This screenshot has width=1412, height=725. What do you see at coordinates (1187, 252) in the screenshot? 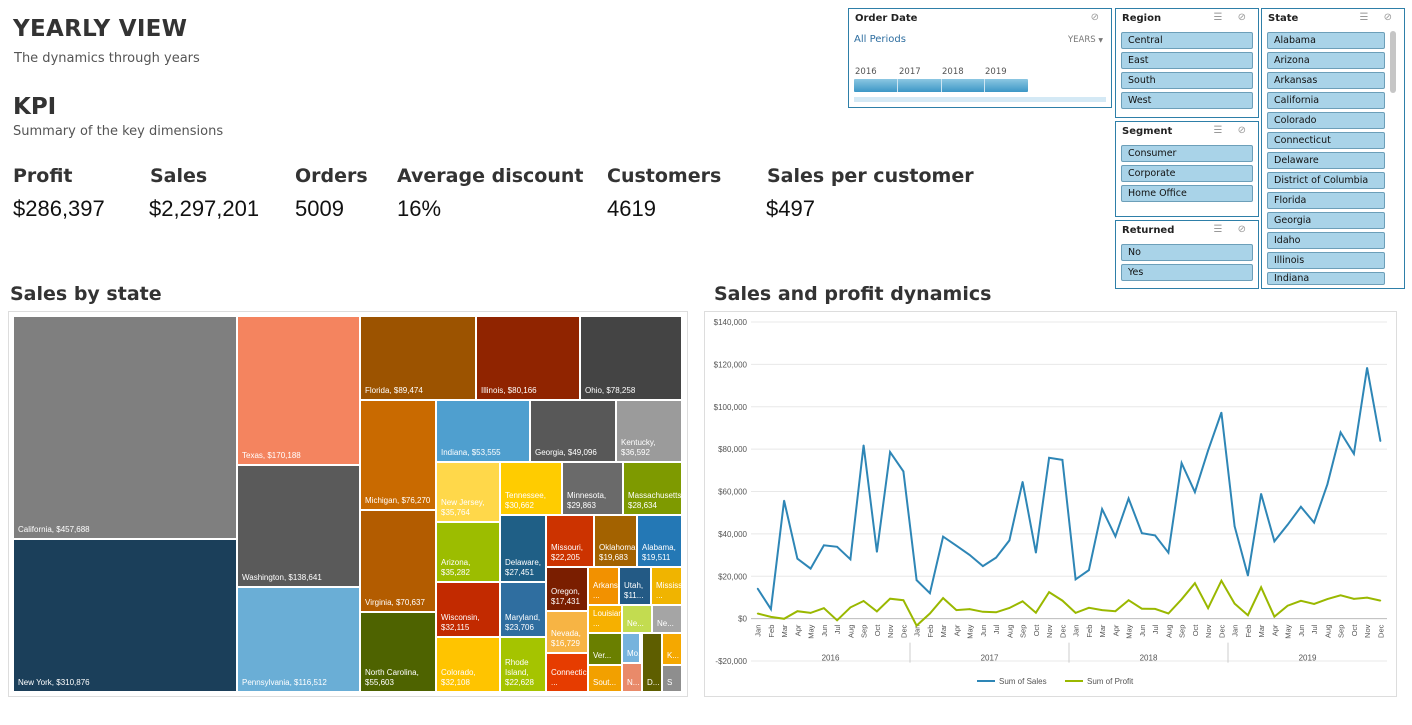
I see `returned-item-no: No` at bounding box center [1187, 252].